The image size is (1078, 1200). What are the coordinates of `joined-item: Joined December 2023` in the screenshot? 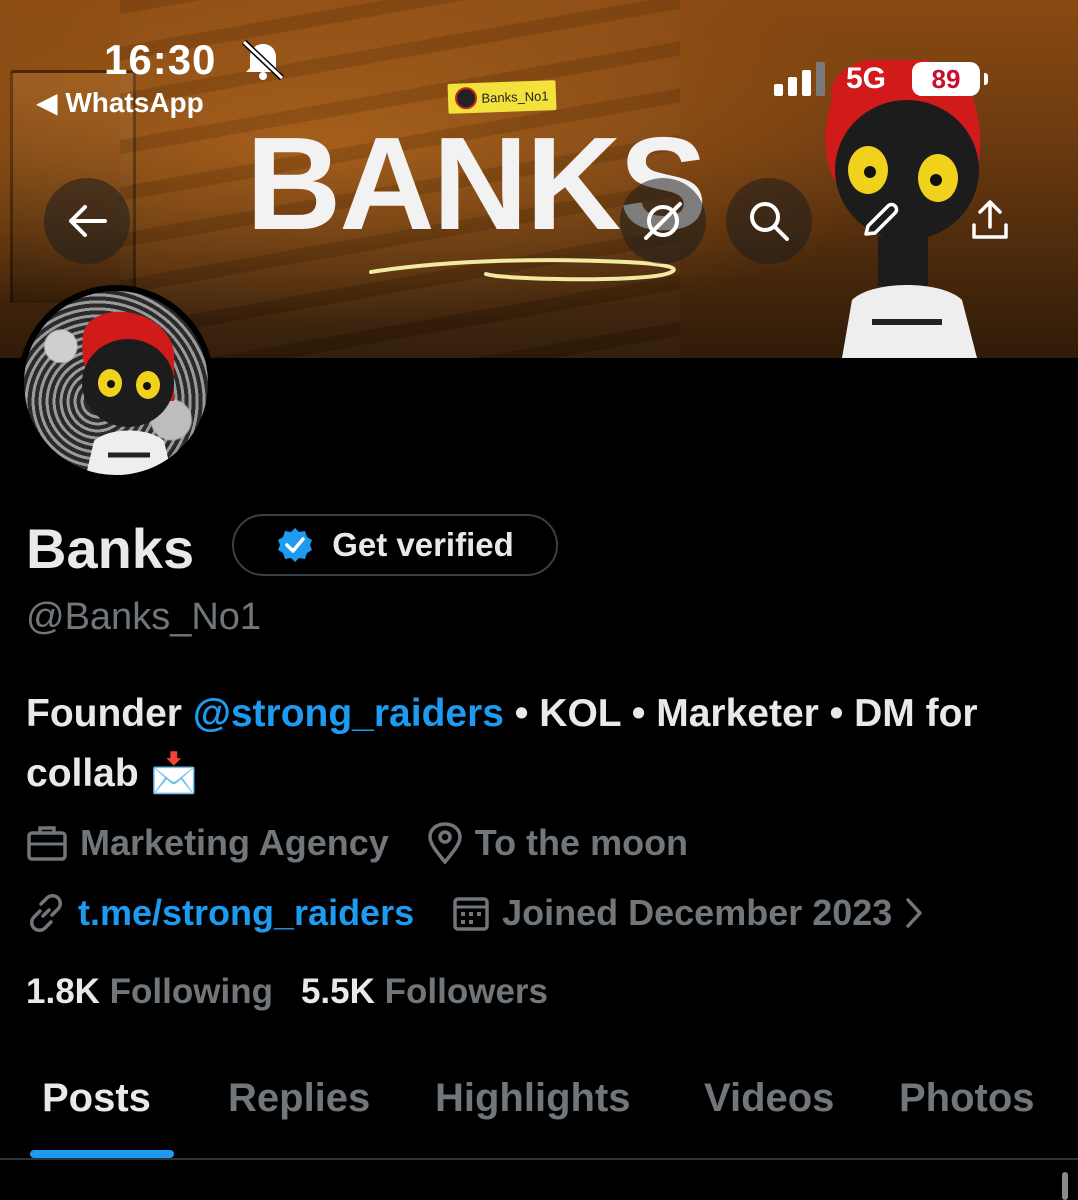 It's located at (688, 913).